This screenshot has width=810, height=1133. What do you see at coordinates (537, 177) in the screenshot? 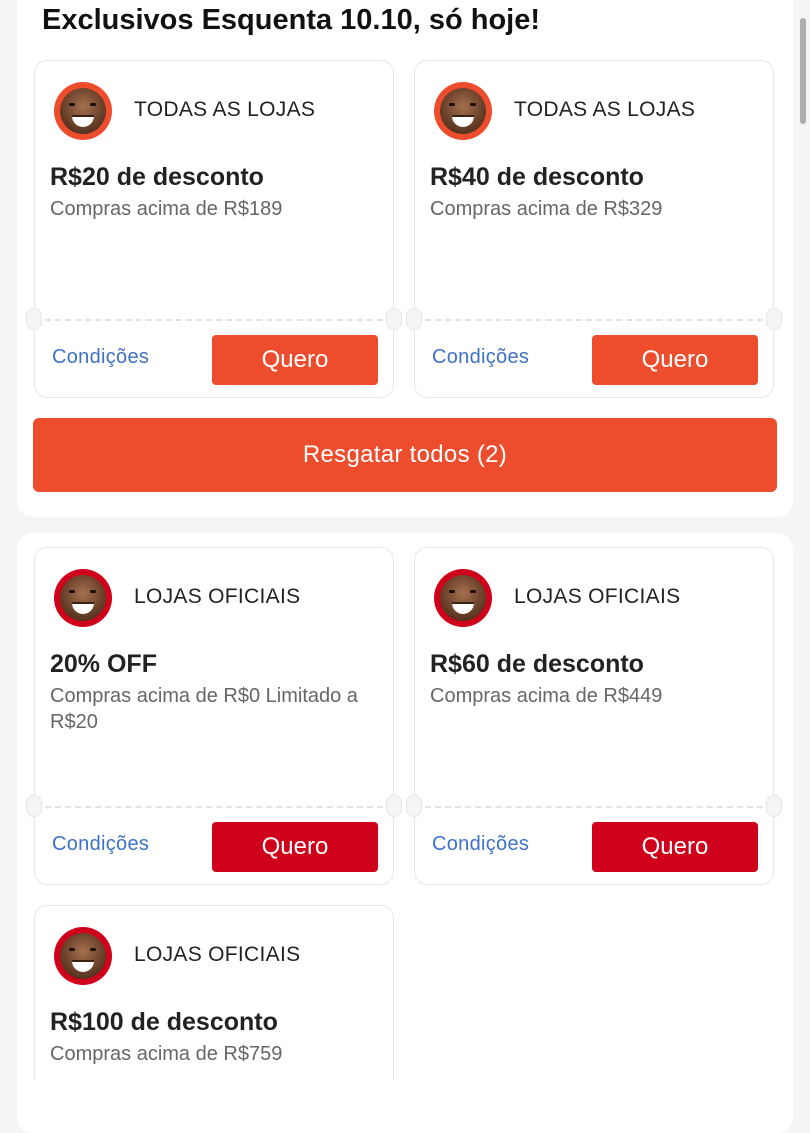
I see `coupon-discount: R$40 de desconto` at bounding box center [537, 177].